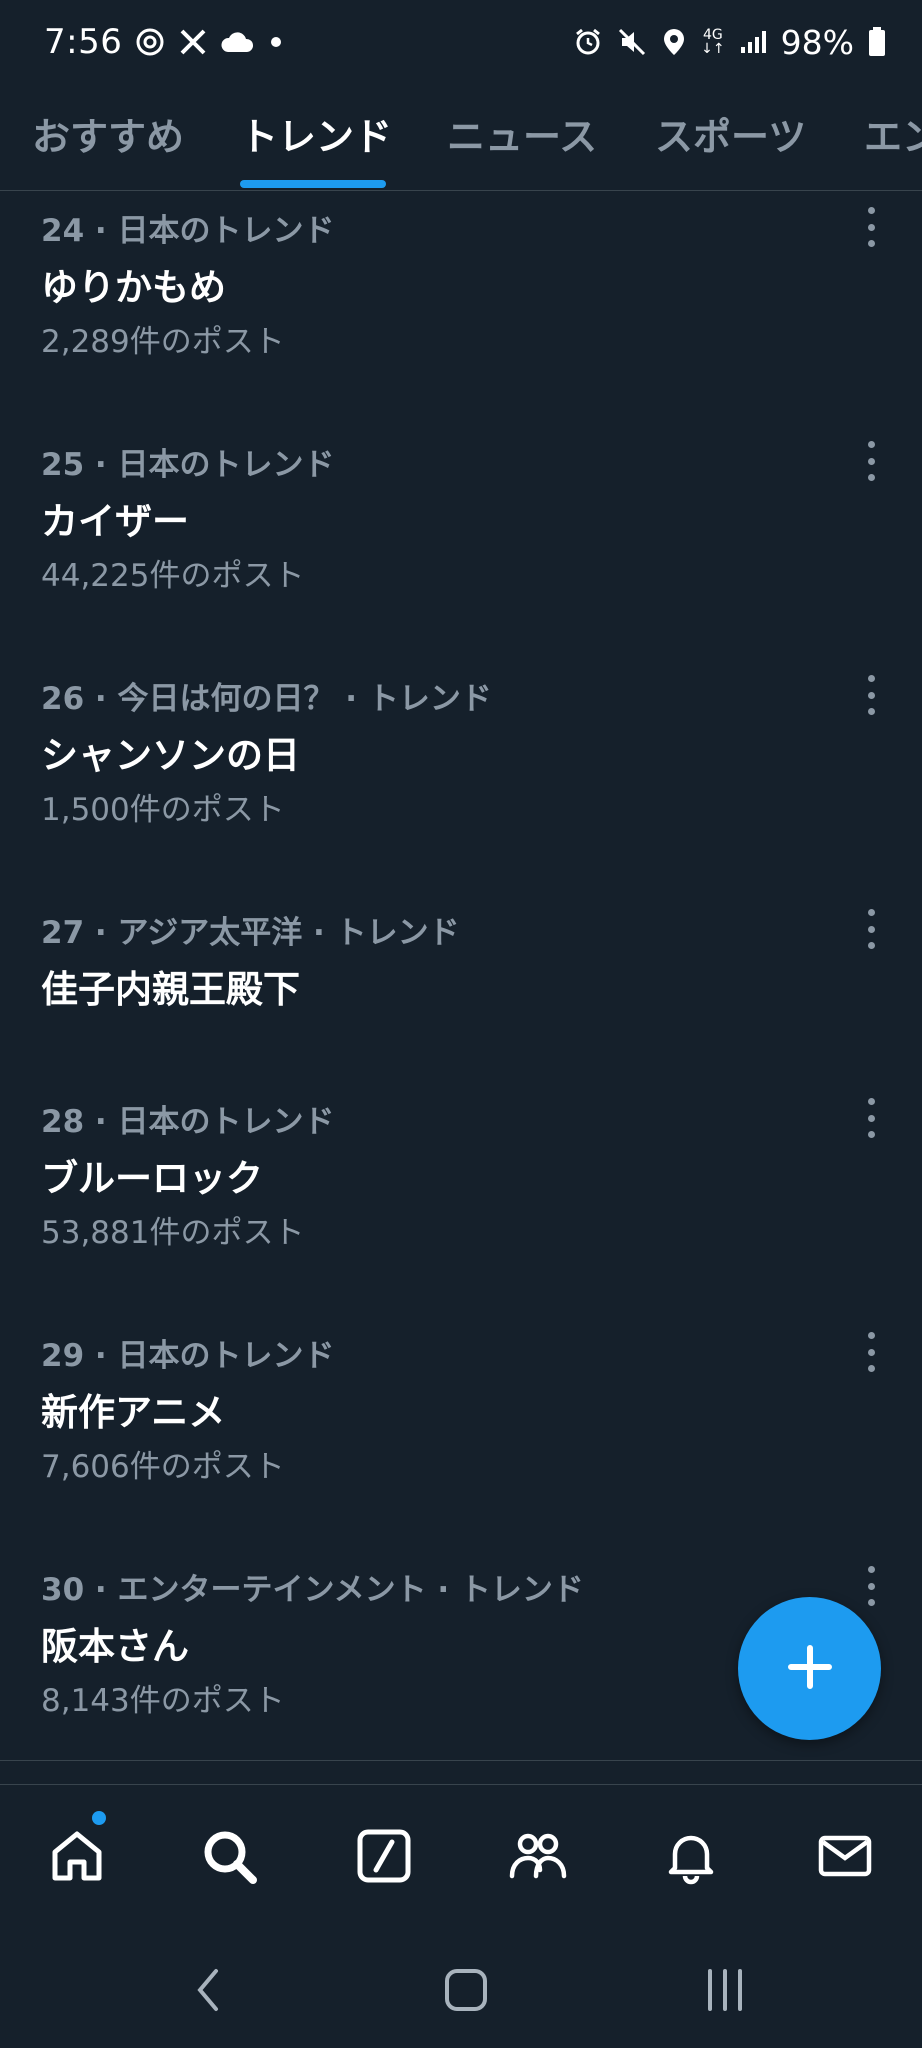 This screenshot has height=2048, width=922. Describe the element at coordinates (674, 42) in the screenshot. I see `location-icon` at that location.